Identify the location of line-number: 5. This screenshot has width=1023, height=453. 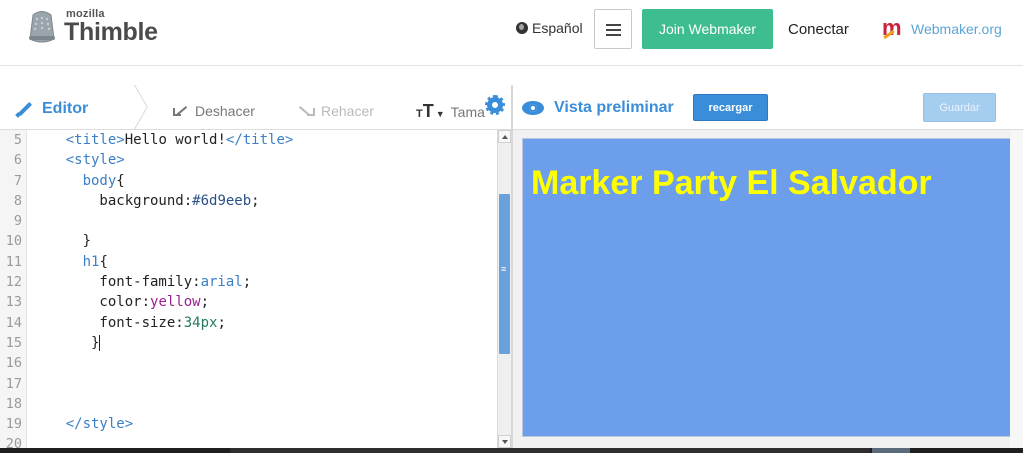
(17, 140).